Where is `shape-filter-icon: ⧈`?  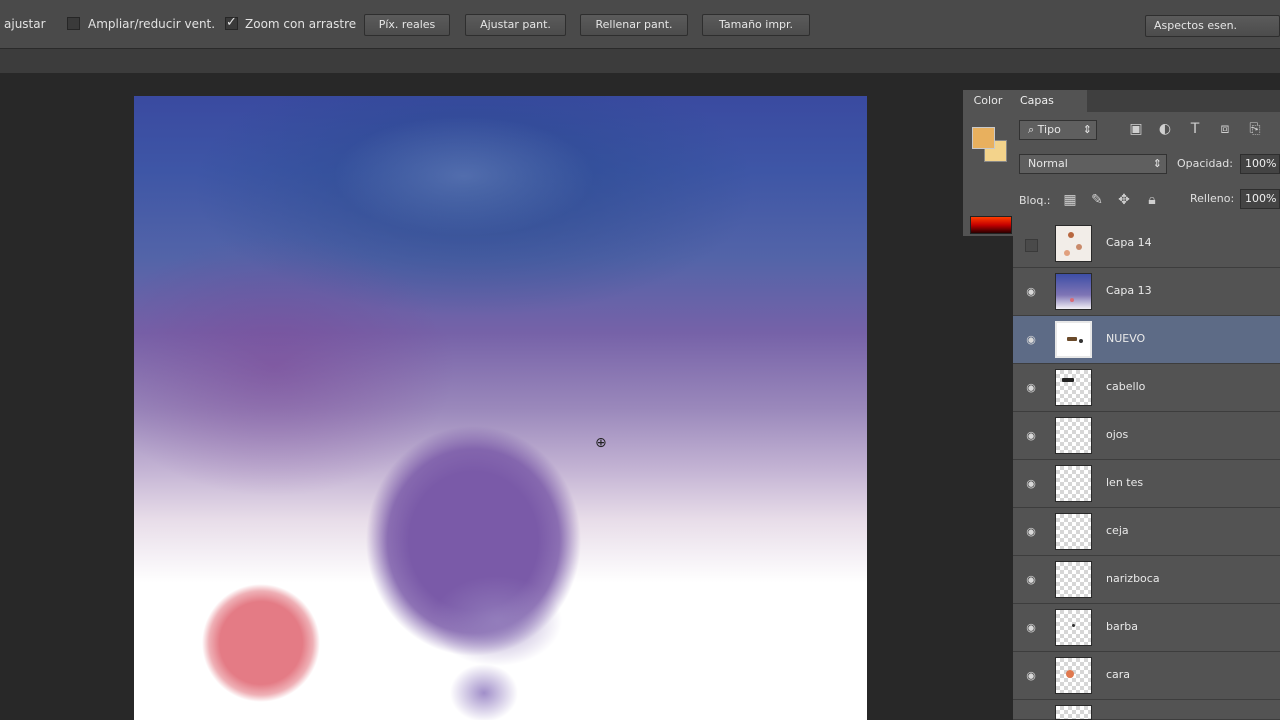 shape-filter-icon: ⧈ is located at coordinates (1225, 129).